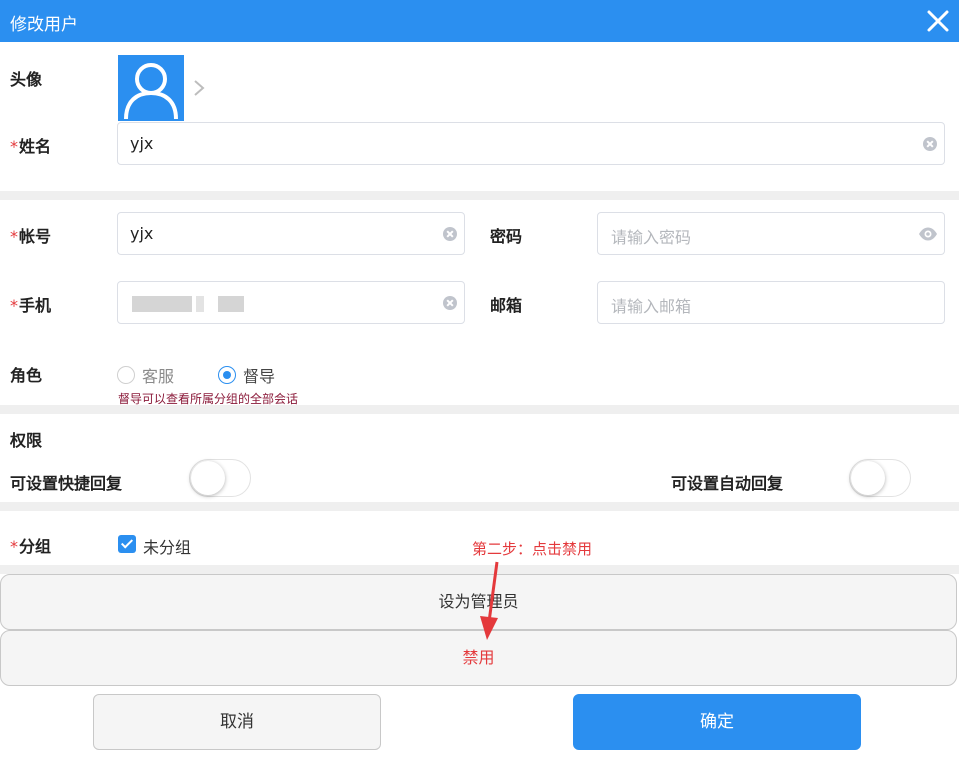 The image size is (959, 758). What do you see at coordinates (489, 600) in the screenshot?
I see `annotation-arrow-icon` at bounding box center [489, 600].